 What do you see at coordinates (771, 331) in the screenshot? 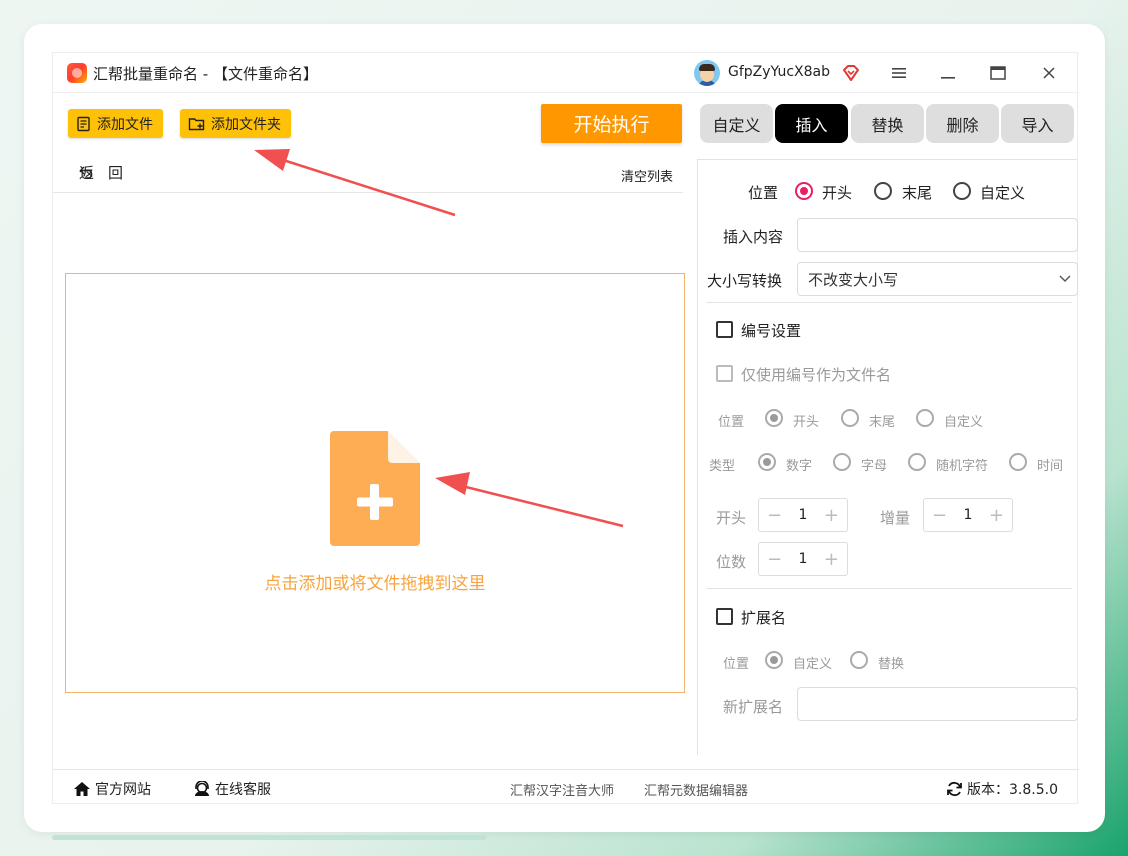
I see `numbering-label: 编号设置` at bounding box center [771, 331].